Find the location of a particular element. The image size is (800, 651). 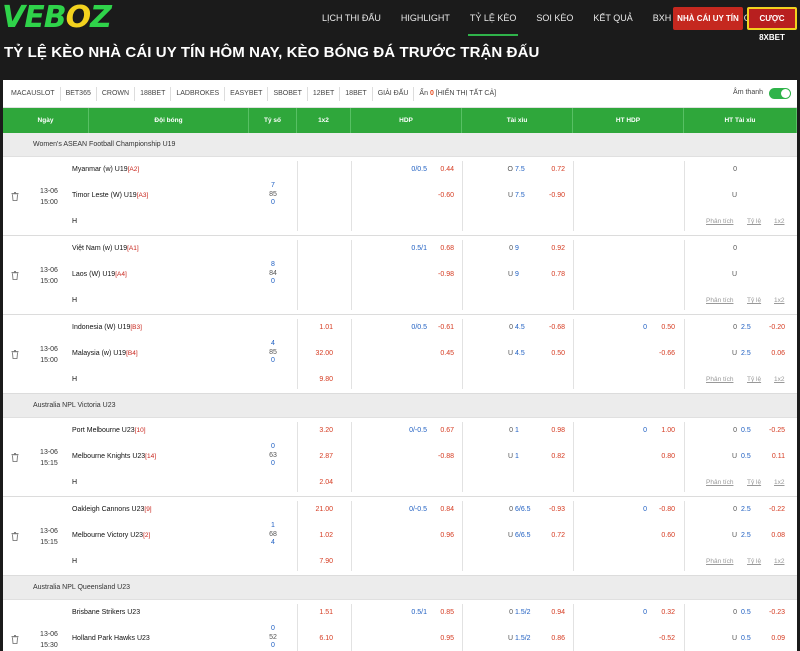

odds-1x2-away: 32.00 is located at coordinates (318, 353).